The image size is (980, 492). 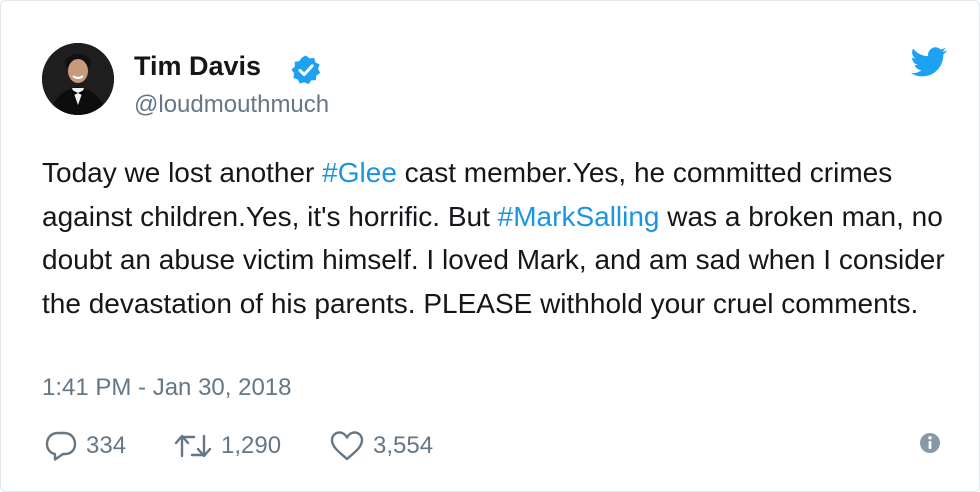 What do you see at coordinates (403, 445) in the screenshot?
I see `like-count: 3,554` at bounding box center [403, 445].